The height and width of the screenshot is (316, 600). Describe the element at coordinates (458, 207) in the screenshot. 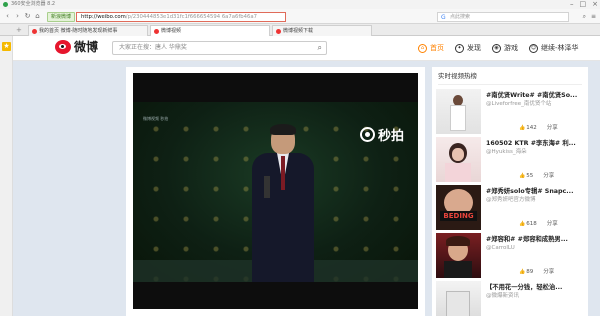

I see `video-thumbnail: BEDING` at that location.